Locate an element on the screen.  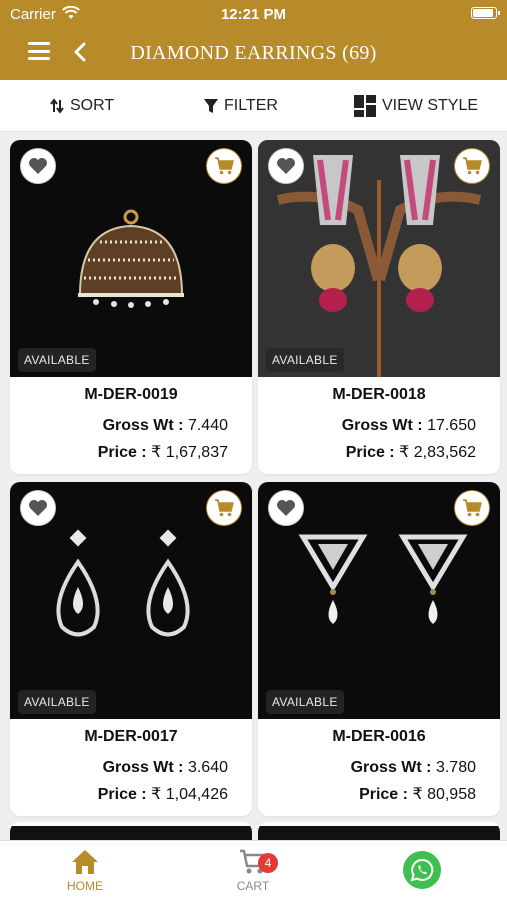
view-style-label: VIEW STYLE is located at coordinates (430, 105).